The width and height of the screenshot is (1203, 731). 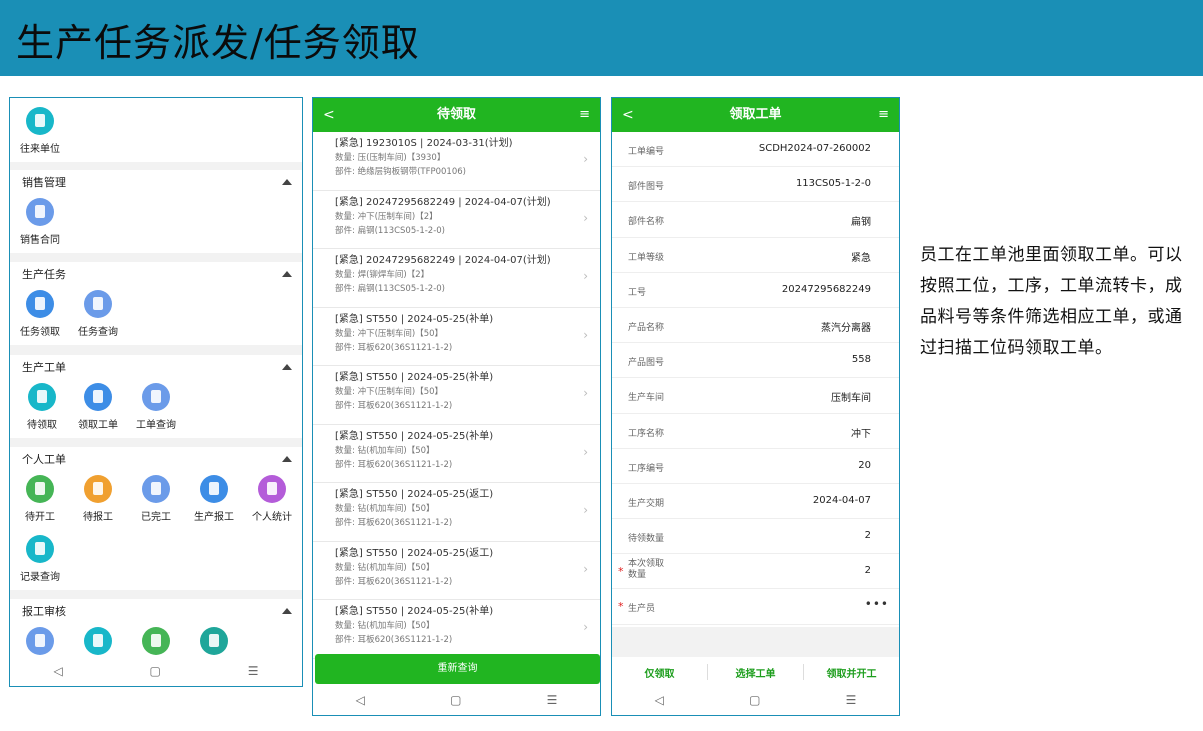 I want to click on field-label: 工号, so click(x=637, y=292).